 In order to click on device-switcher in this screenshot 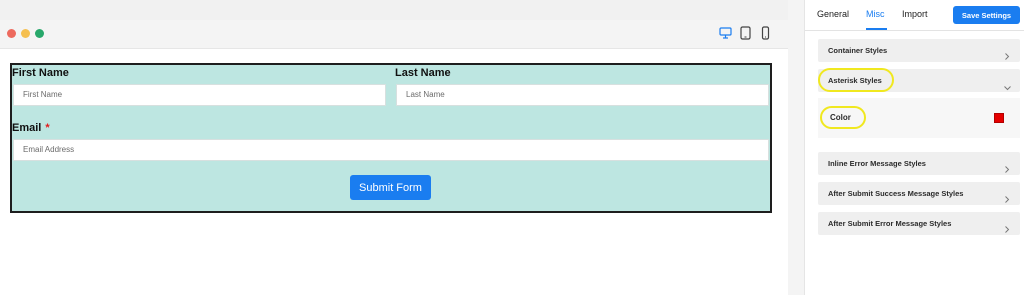, I will do `click(745, 33)`.